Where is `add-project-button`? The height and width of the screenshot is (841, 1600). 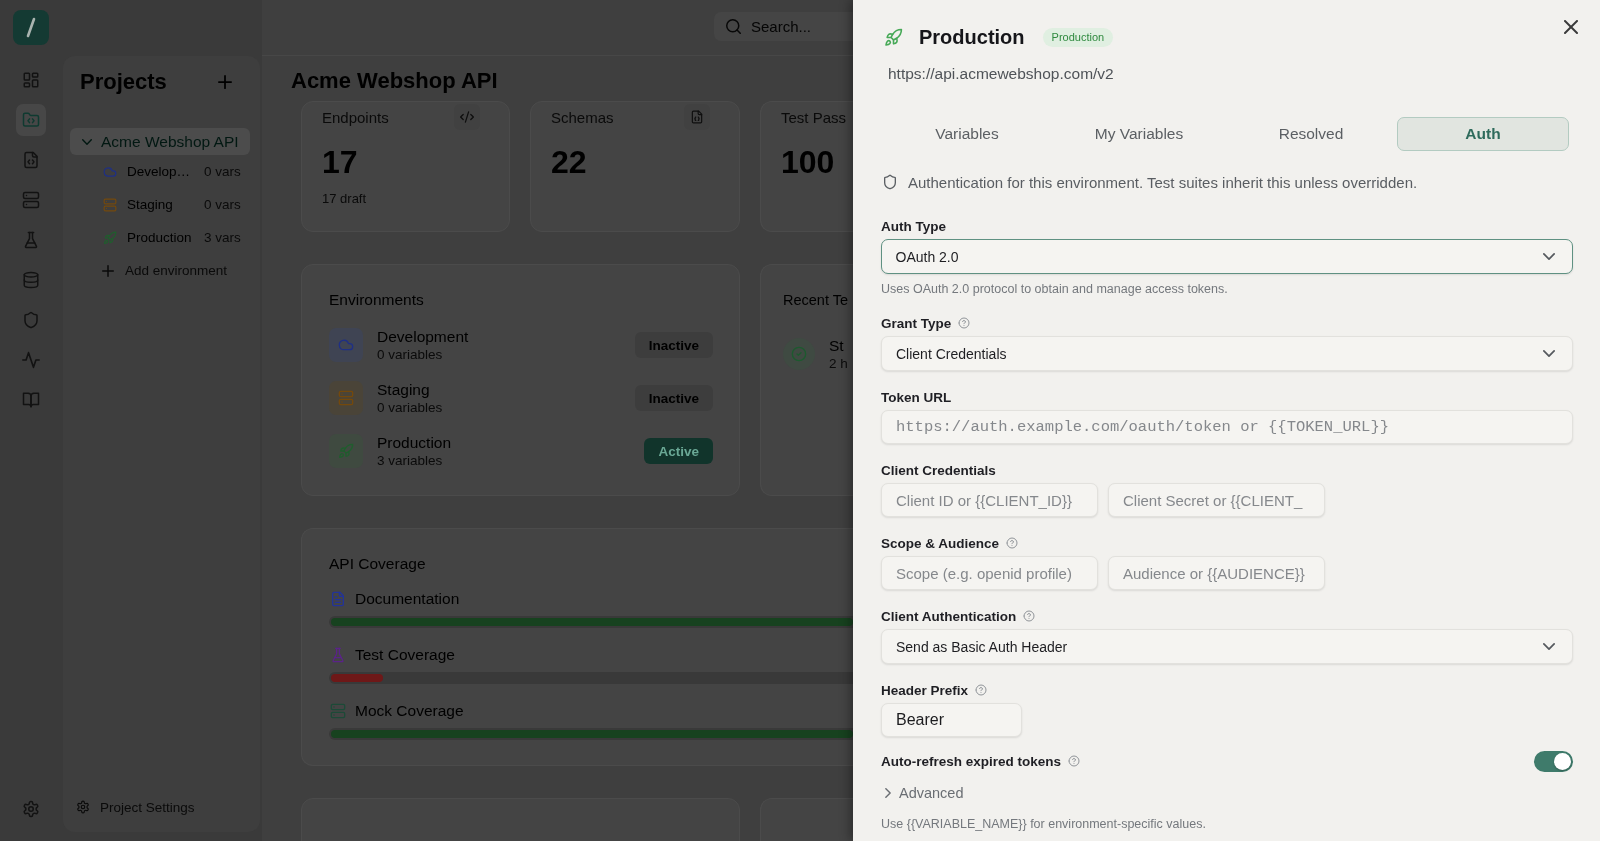 add-project-button is located at coordinates (225, 82).